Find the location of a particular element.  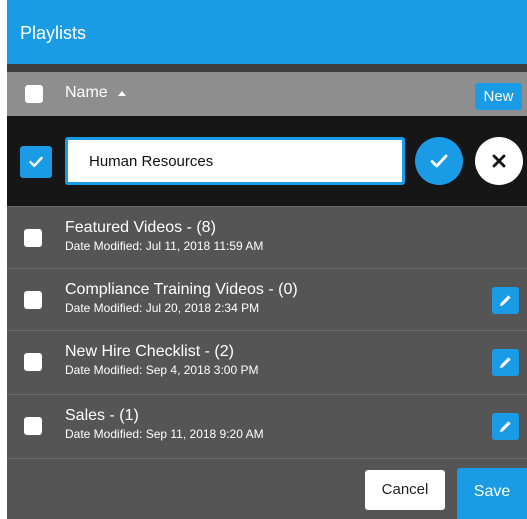

checkmark-icon is located at coordinates (36, 161).